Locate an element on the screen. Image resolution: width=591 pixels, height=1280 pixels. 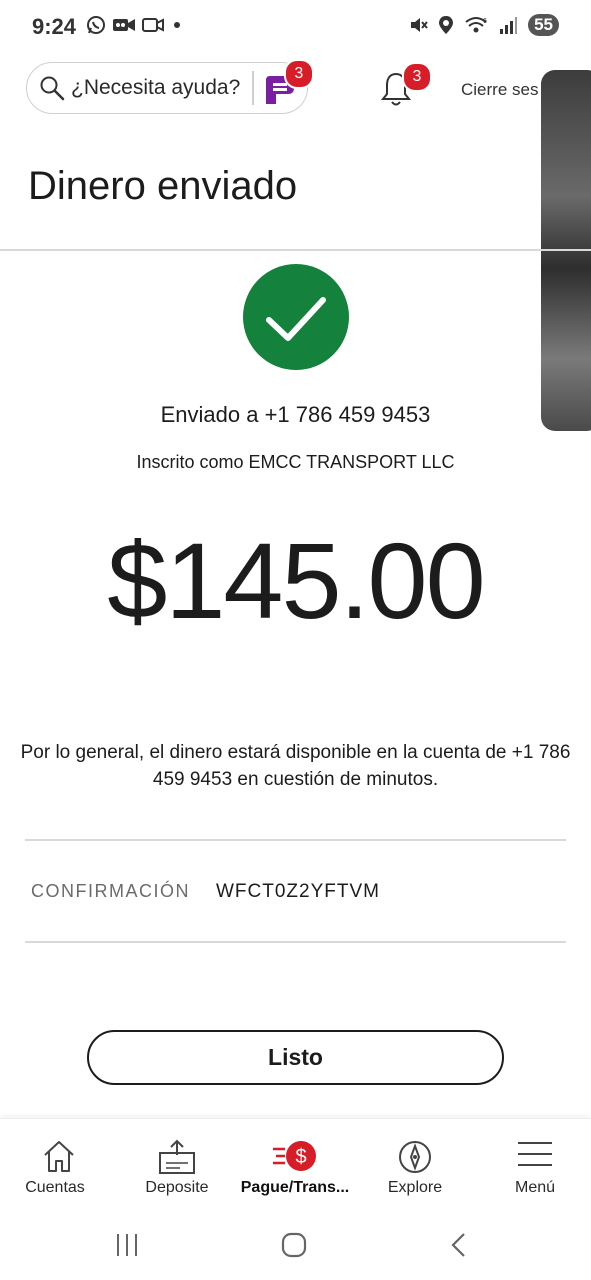
success-check-badge is located at coordinates (296, 317).